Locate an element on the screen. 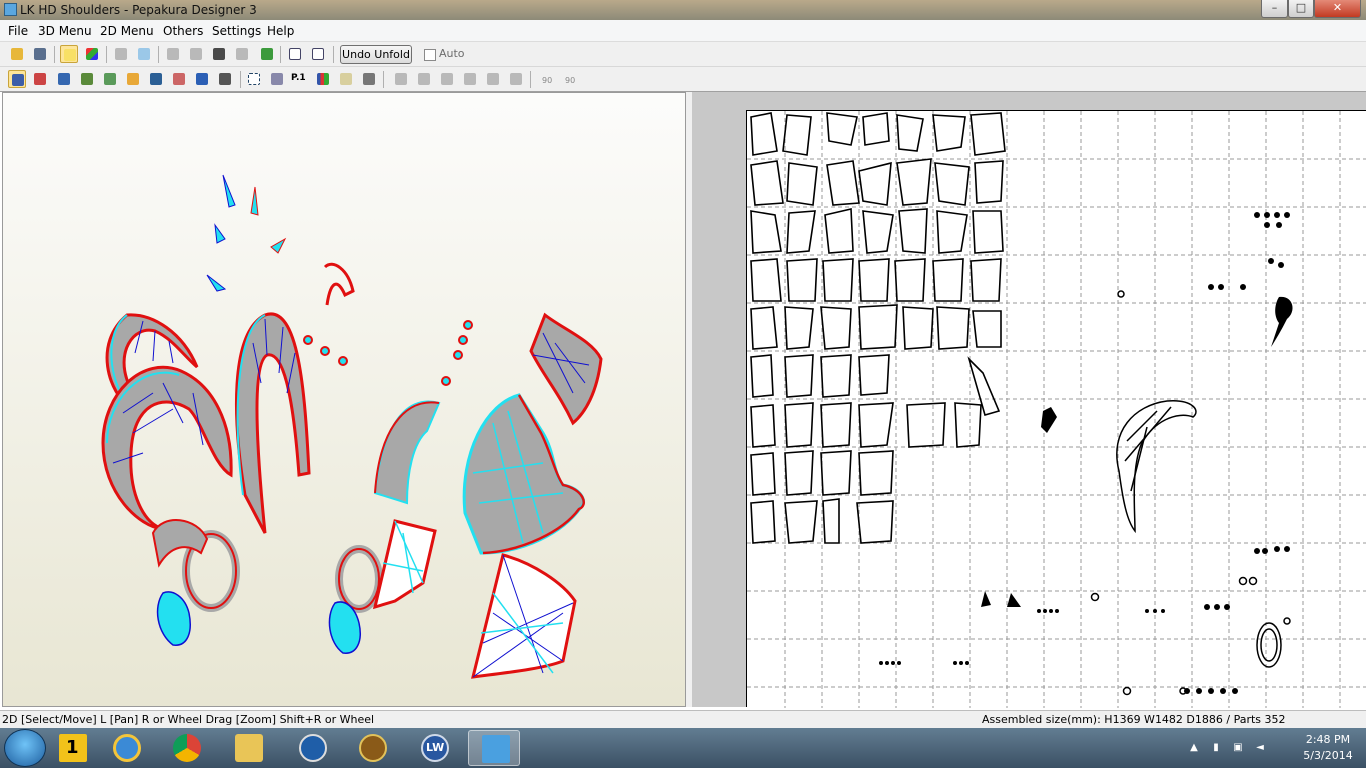 The height and width of the screenshot is (768, 1366). close-button: ✕ is located at coordinates (1337, 9).